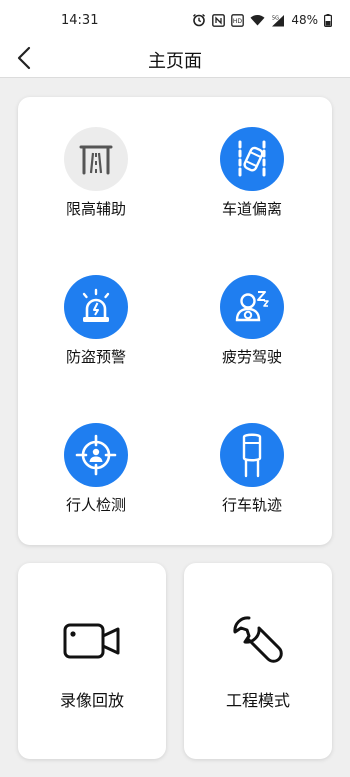 This screenshot has width=350, height=777. What do you see at coordinates (91, 641) in the screenshot?
I see `video-camera-icon` at bounding box center [91, 641].